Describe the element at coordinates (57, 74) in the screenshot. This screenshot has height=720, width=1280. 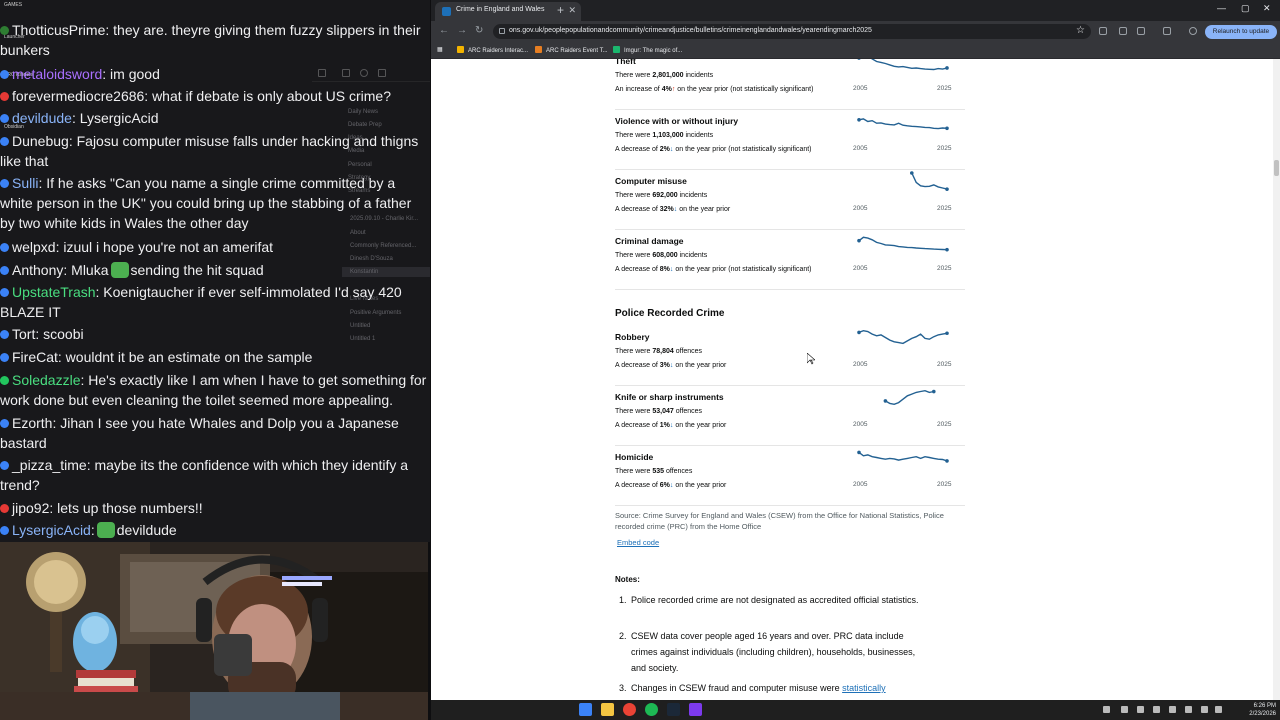
I see `chat-username: metaloidsword` at that location.